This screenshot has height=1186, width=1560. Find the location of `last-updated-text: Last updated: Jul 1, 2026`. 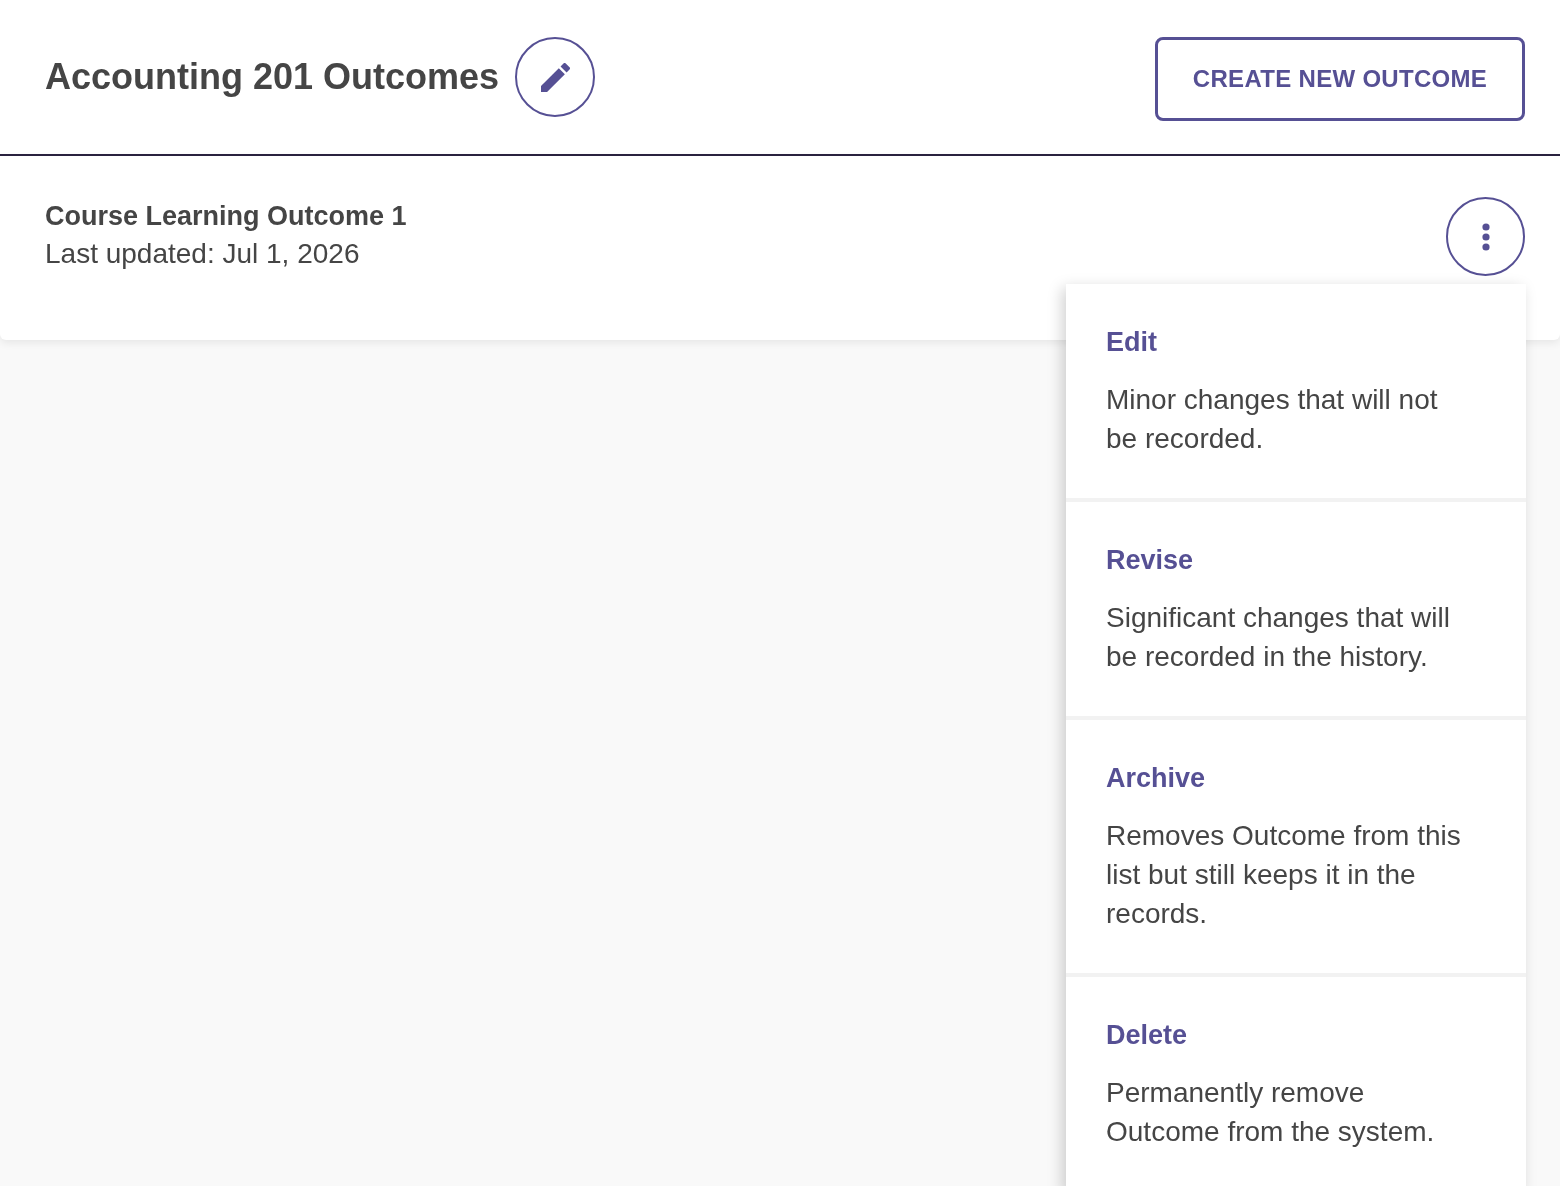

last-updated-text: Last updated: Jul 1, 2026 is located at coordinates (203, 254).